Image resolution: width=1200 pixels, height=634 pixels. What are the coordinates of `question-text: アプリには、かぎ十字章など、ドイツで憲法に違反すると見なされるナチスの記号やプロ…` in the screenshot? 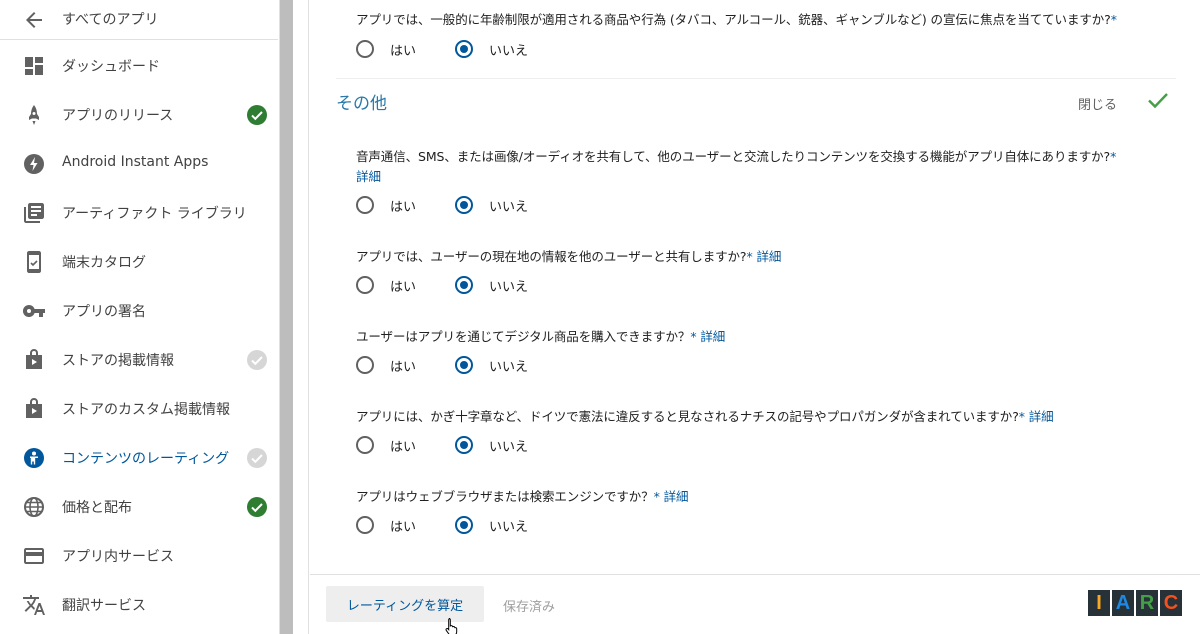 It's located at (687, 416).